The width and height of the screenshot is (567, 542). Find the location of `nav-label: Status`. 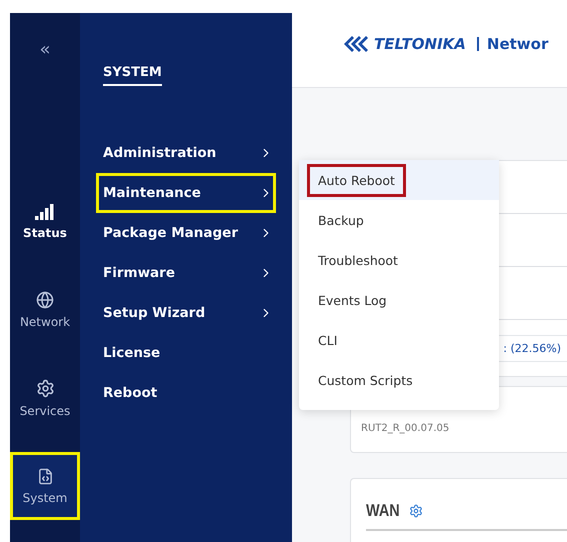

nav-label: Status is located at coordinates (45, 233).